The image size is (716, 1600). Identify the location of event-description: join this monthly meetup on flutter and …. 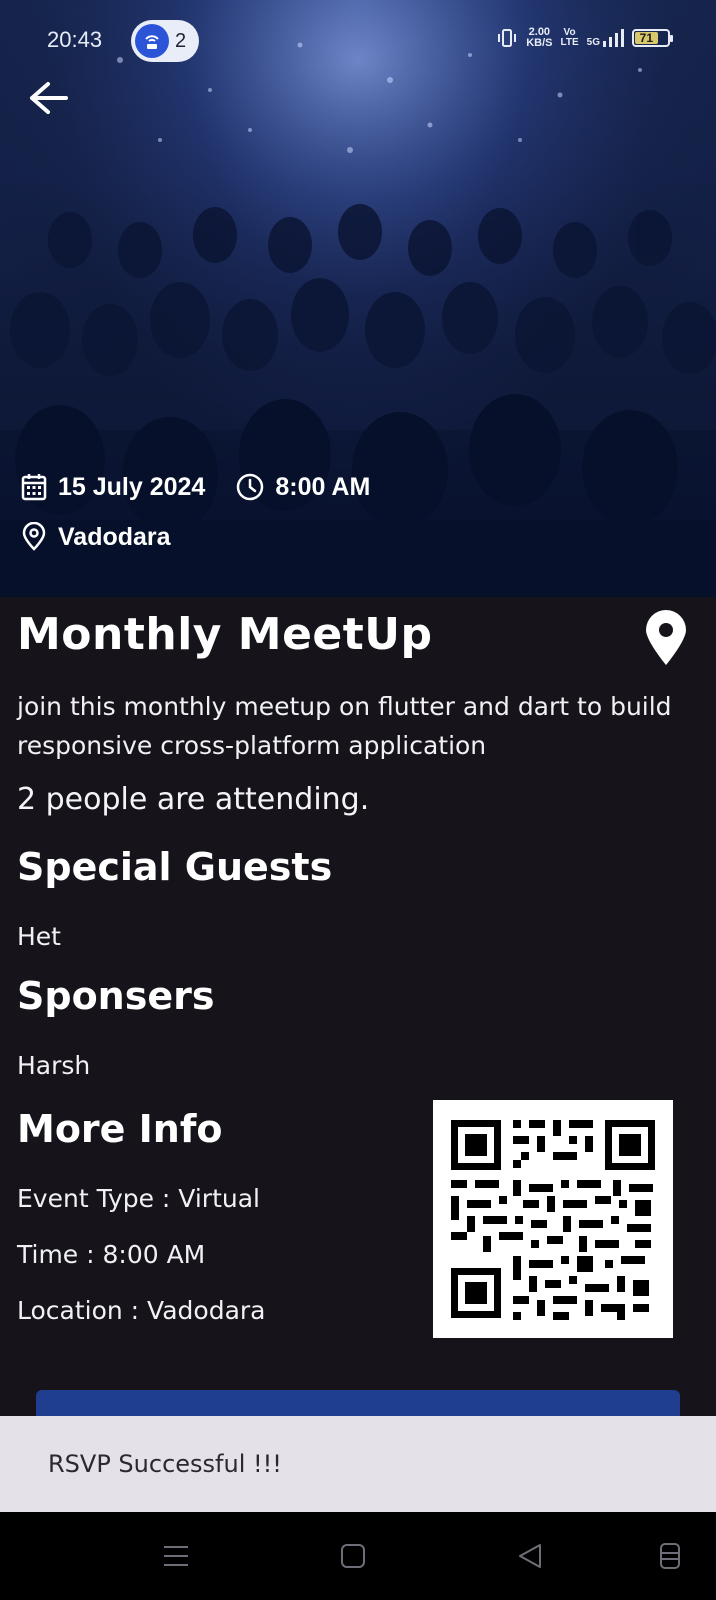
(344, 726).